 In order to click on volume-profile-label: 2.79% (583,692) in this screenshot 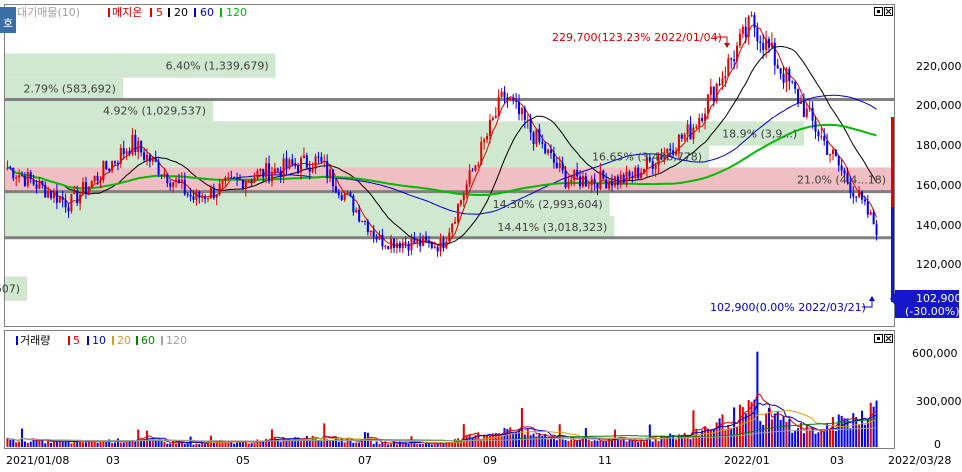, I will do `click(69, 89)`.